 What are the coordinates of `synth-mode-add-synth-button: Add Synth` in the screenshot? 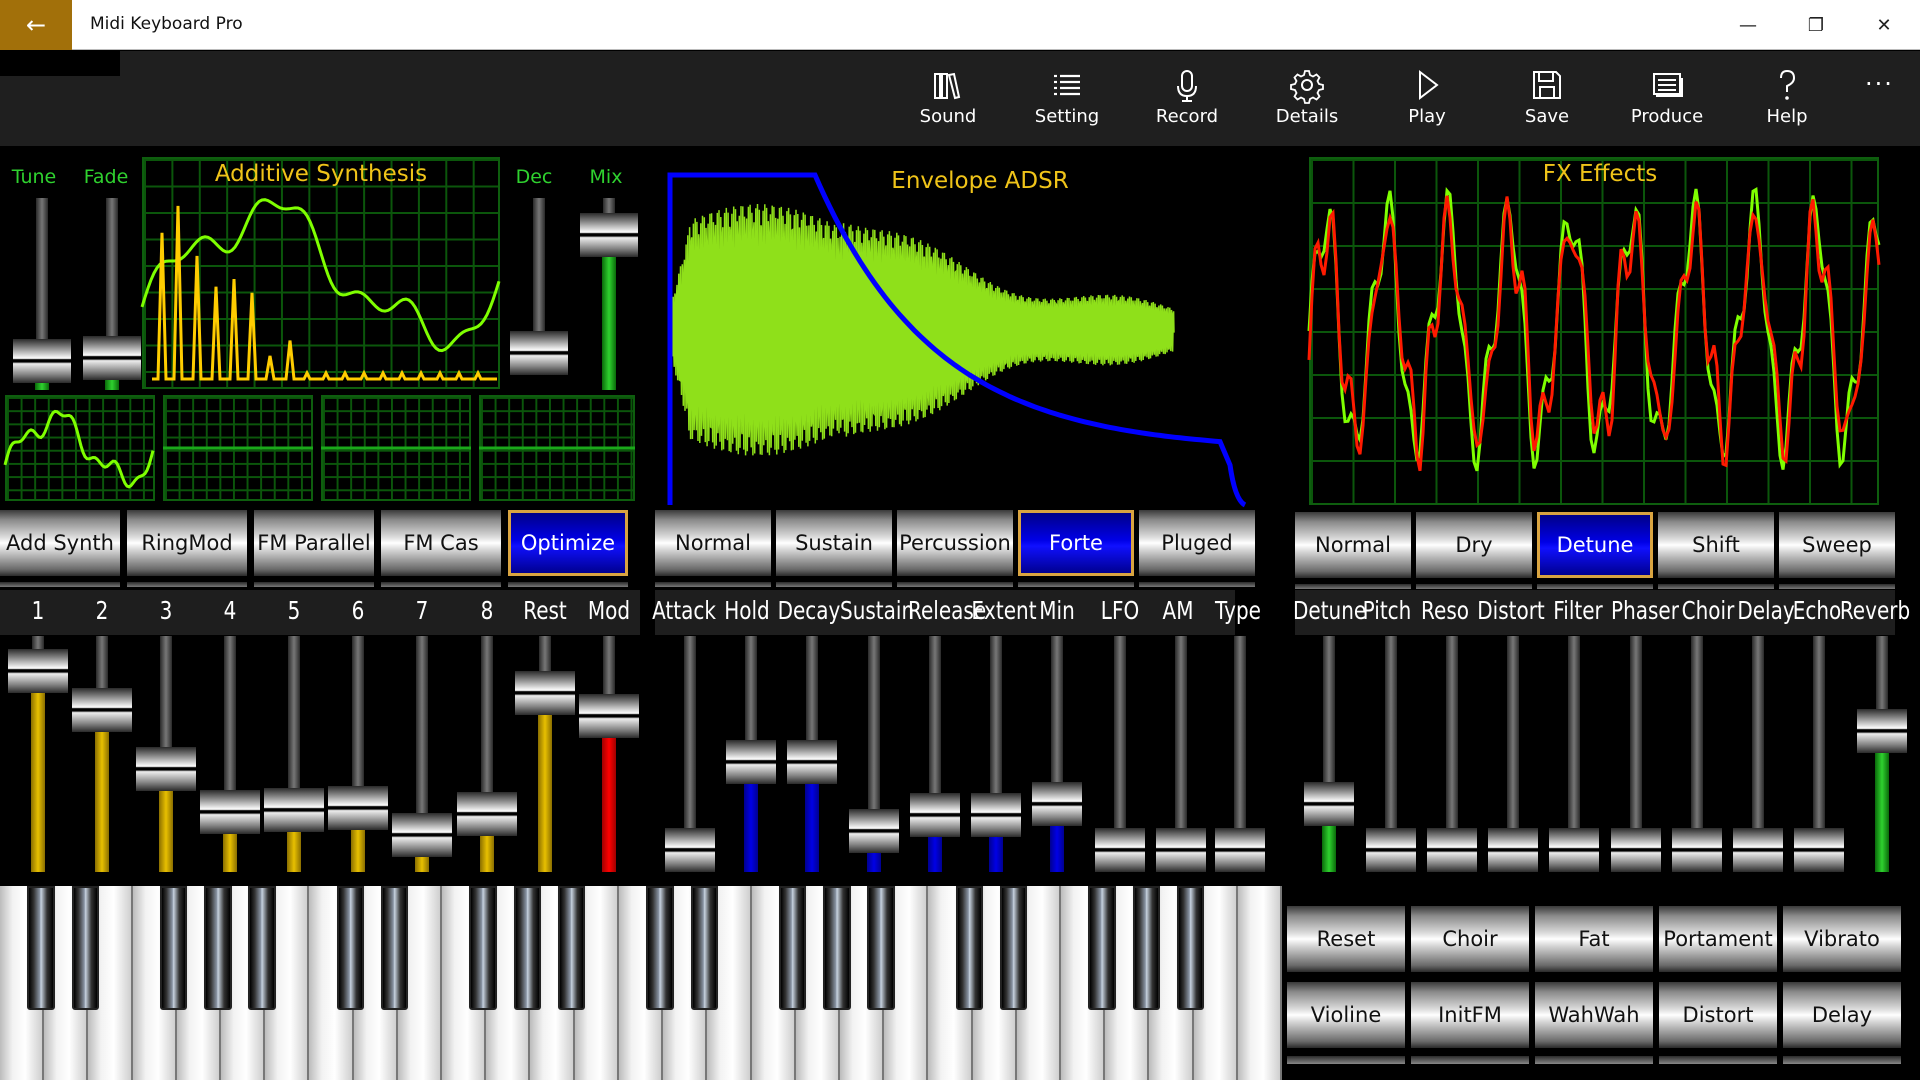 It's located at (60, 543).